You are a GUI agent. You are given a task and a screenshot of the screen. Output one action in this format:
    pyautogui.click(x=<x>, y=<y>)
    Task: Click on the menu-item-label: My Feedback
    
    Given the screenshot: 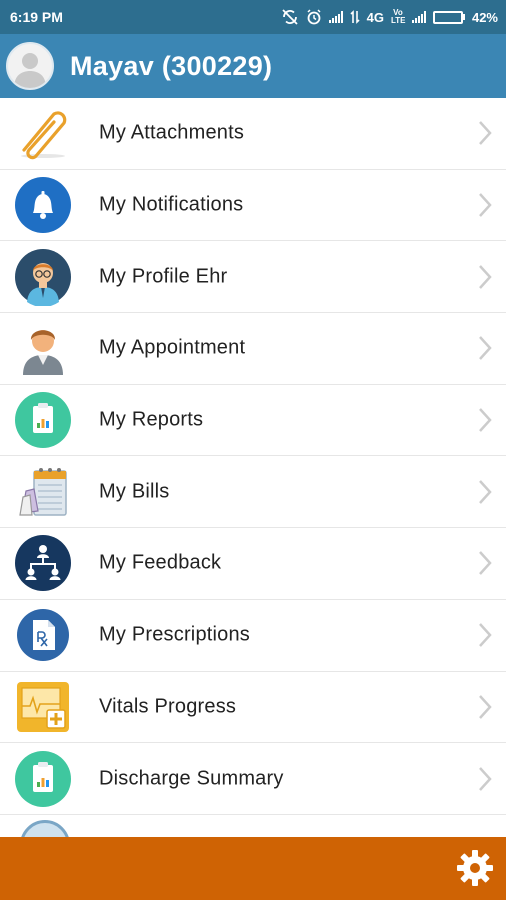 What is the action you would take?
    pyautogui.click(x=160, y=562)
    